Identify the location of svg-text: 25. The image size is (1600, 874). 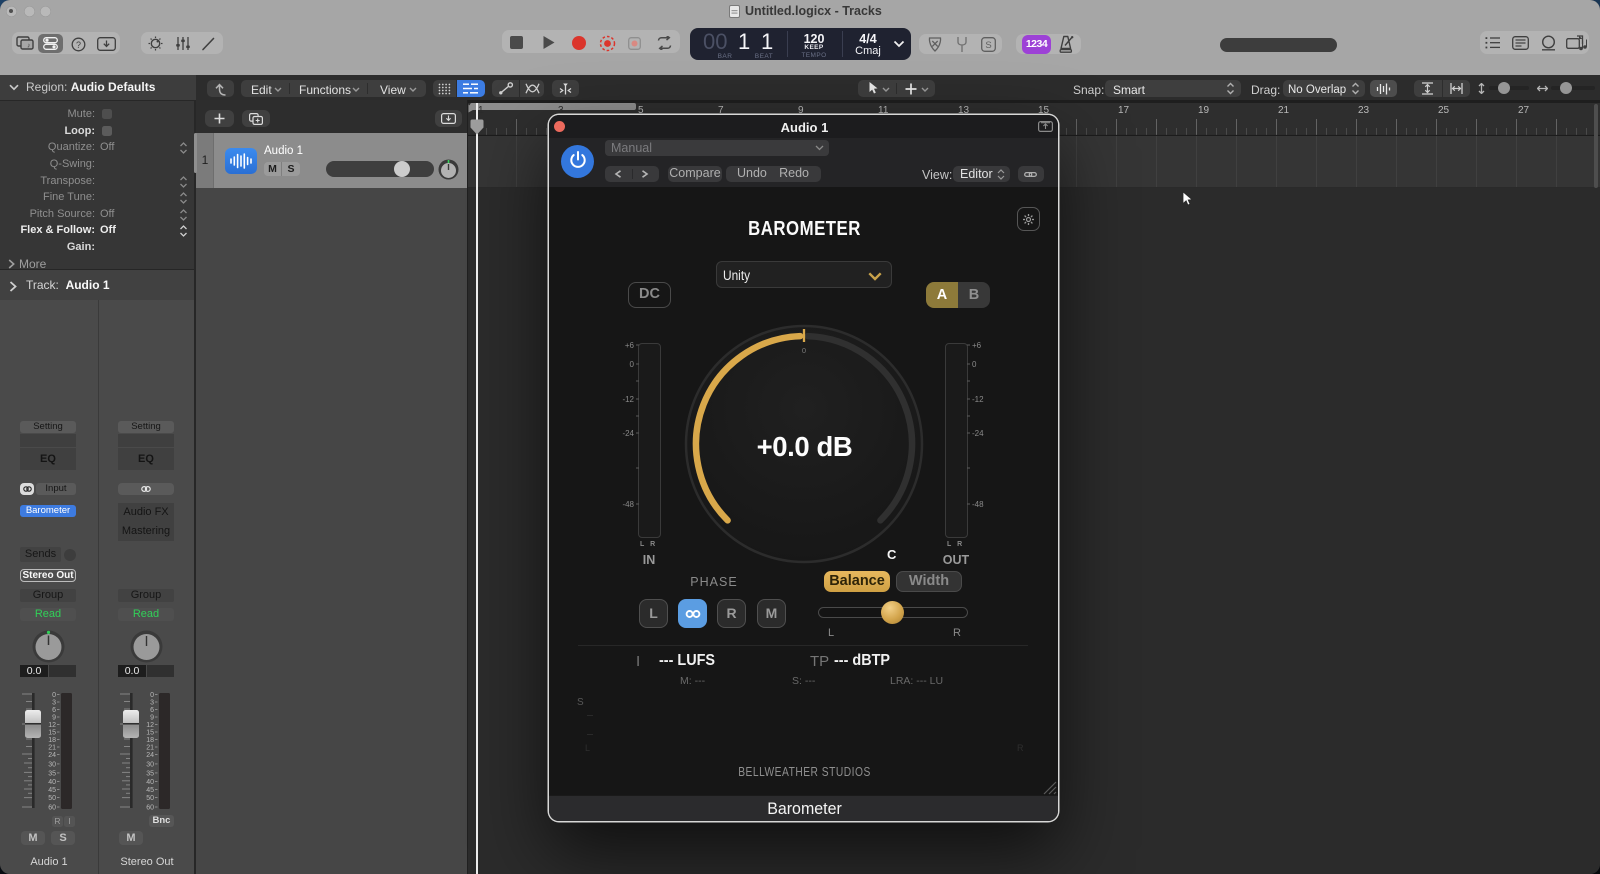
(1444, 110).